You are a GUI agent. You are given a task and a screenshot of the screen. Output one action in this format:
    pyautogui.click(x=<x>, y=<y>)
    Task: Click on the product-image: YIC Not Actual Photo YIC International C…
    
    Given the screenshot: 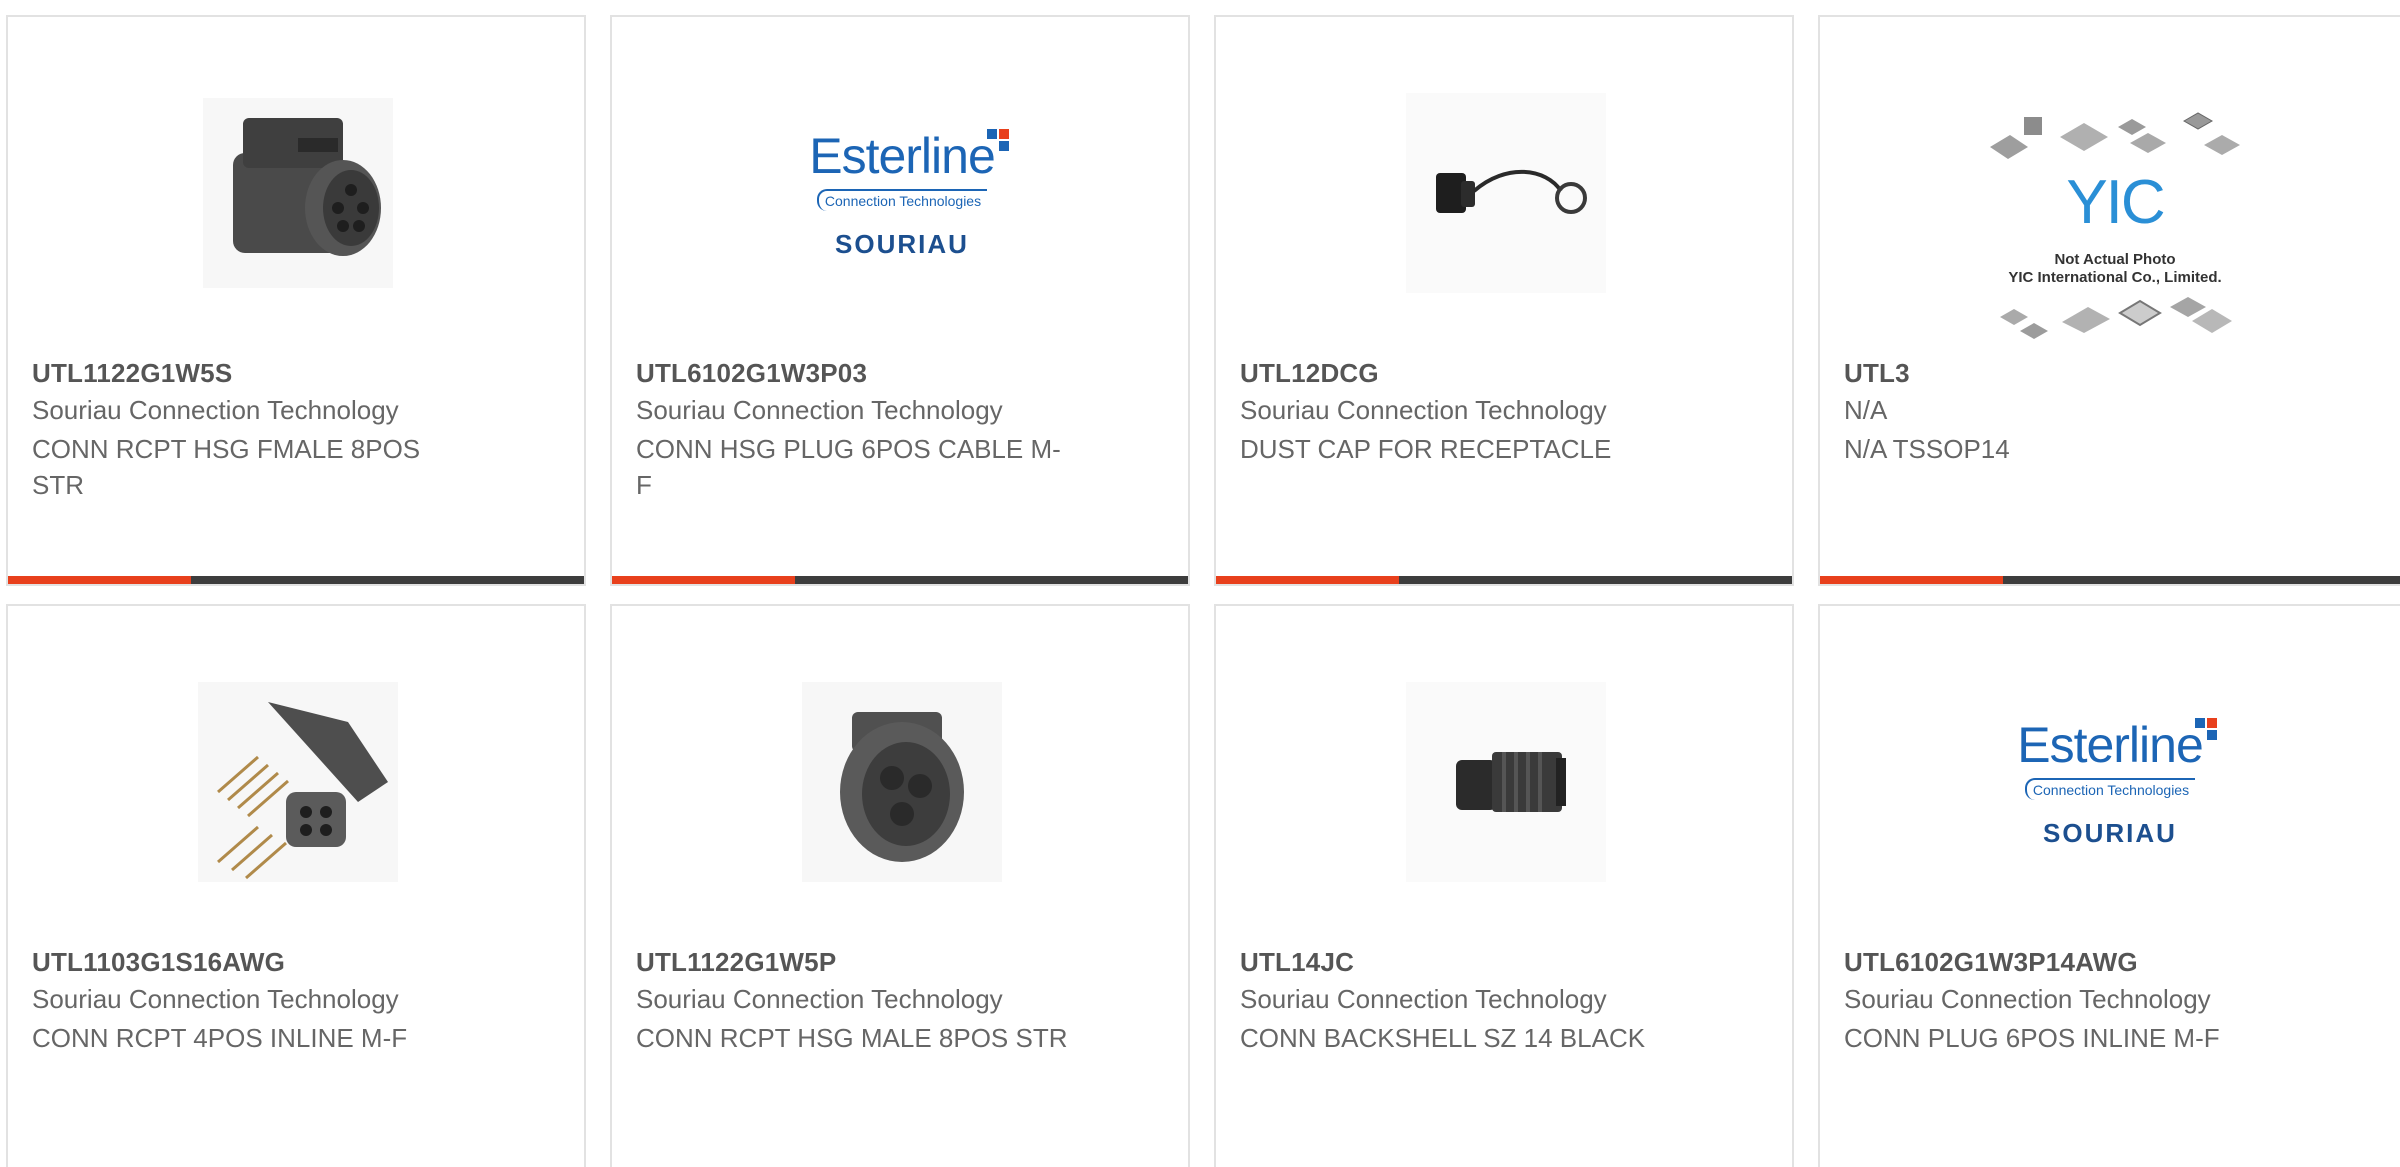 What is the action you would take?
    pyautogui.click(x=2115, y=227)
    